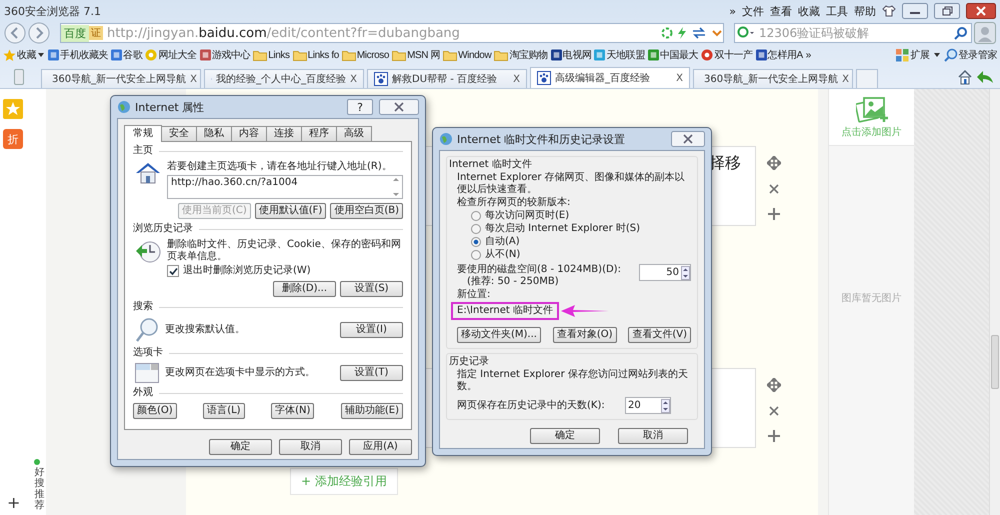 The height and width of the screenshot is (515, 1000). What do you see at coordinates (915, 11) in the screenshot?
I see `minimize-icon` at bounding box center [915, 11].